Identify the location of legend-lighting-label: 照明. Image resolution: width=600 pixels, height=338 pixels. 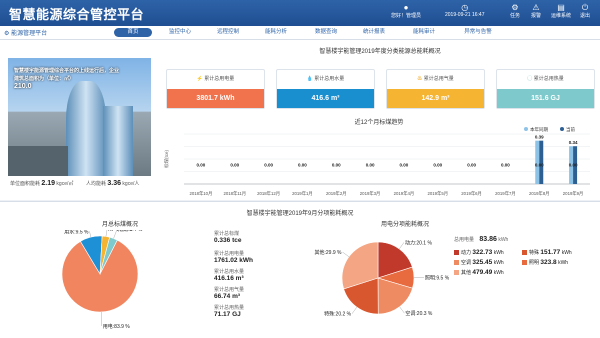
(534, 263).